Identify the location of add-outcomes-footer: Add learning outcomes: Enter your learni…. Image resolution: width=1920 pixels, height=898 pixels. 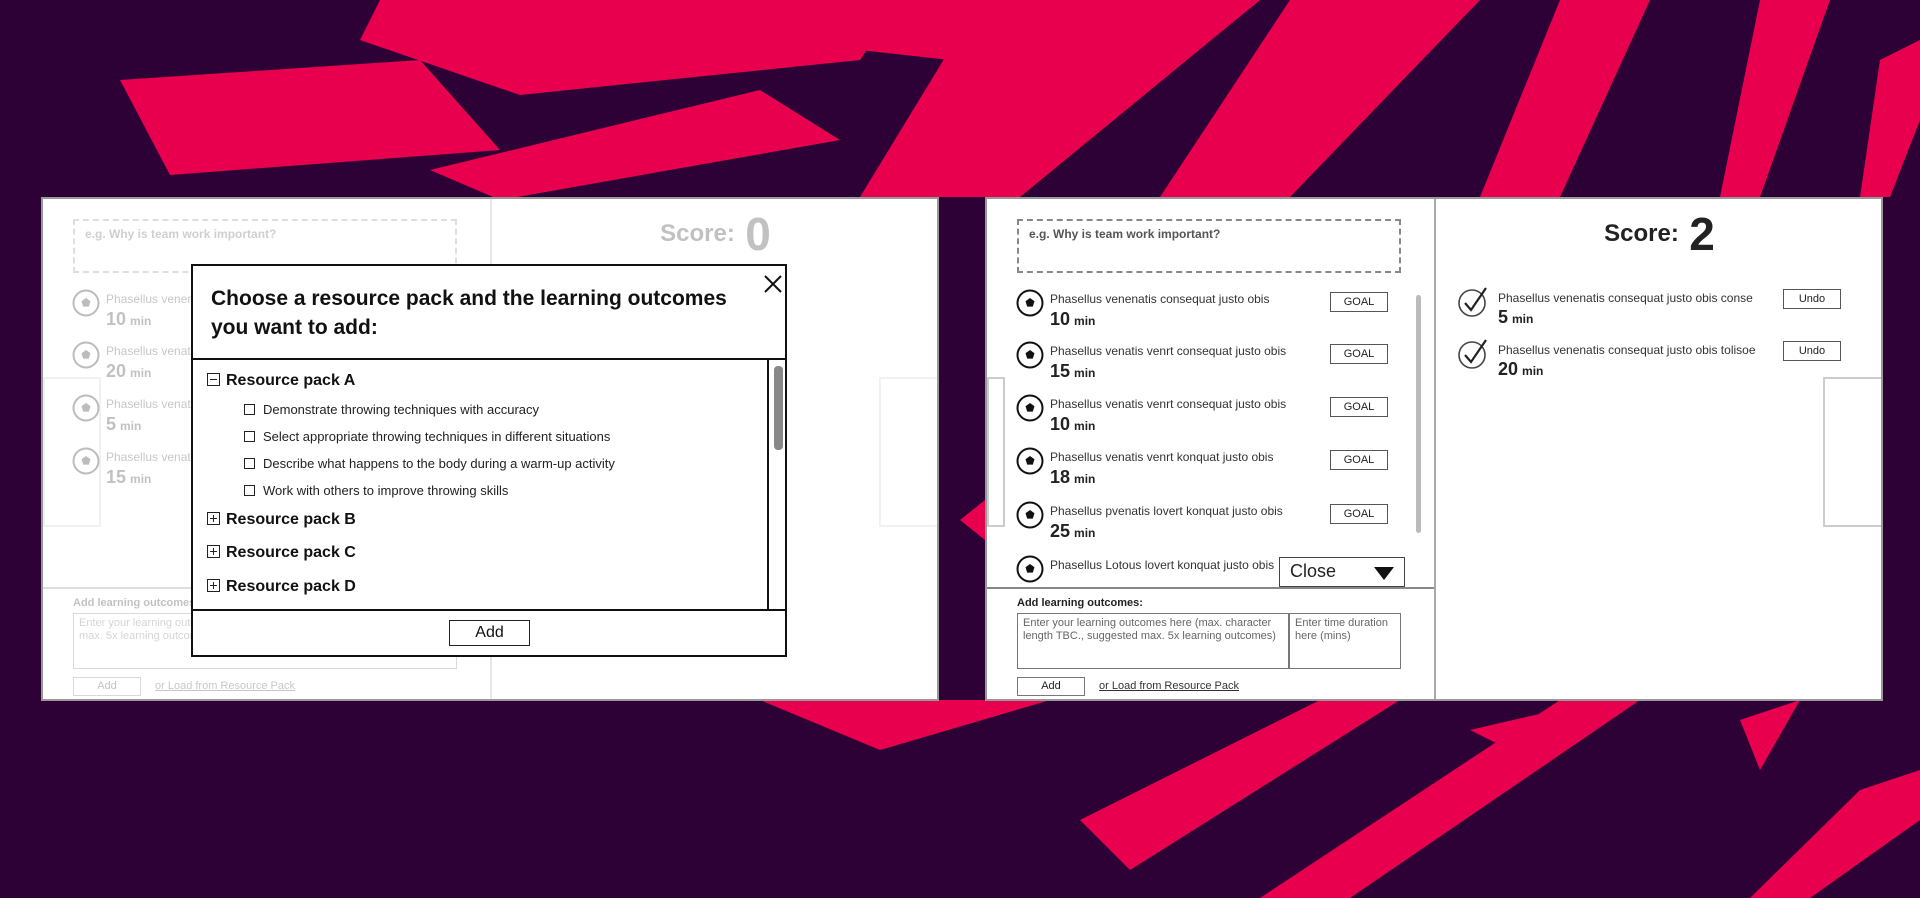
(1210, 643).